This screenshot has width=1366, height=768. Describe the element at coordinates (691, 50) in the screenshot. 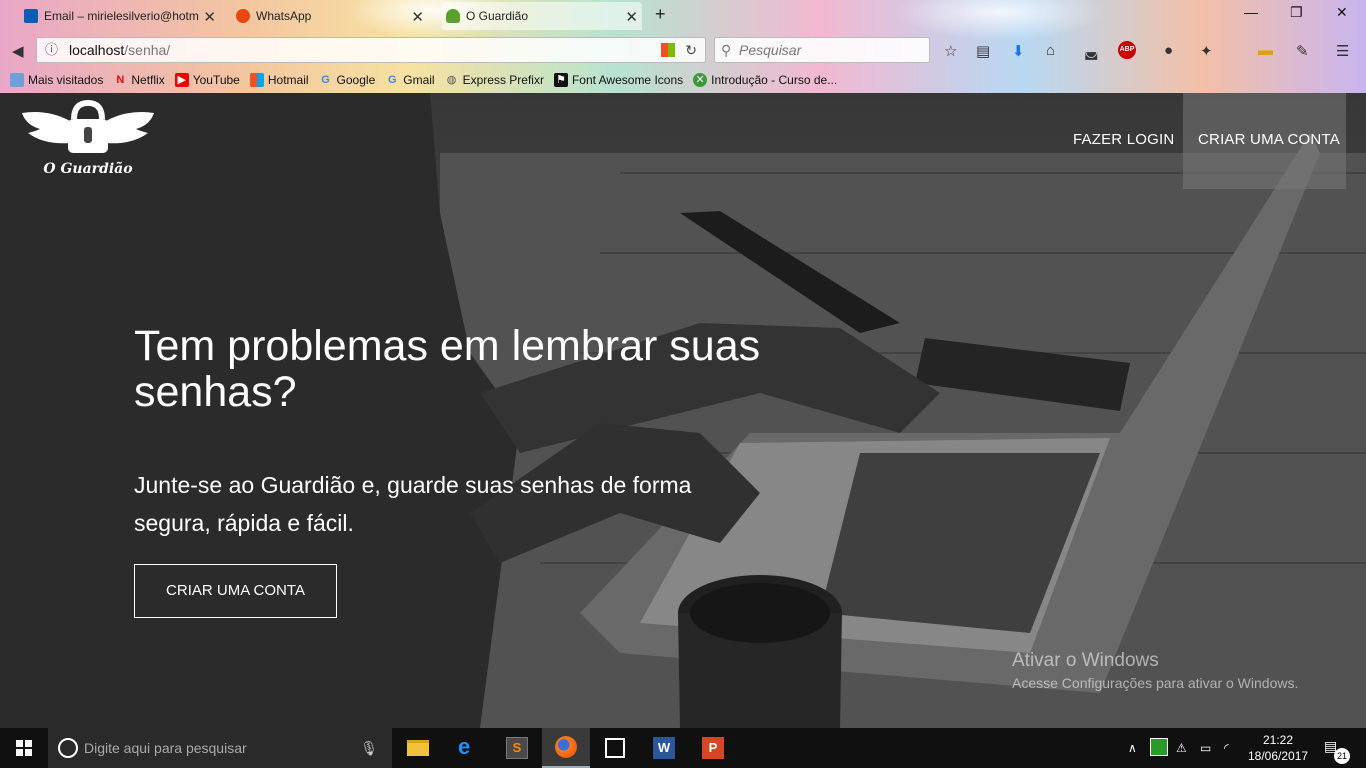

I see `reload-icon: ↻` at that location.